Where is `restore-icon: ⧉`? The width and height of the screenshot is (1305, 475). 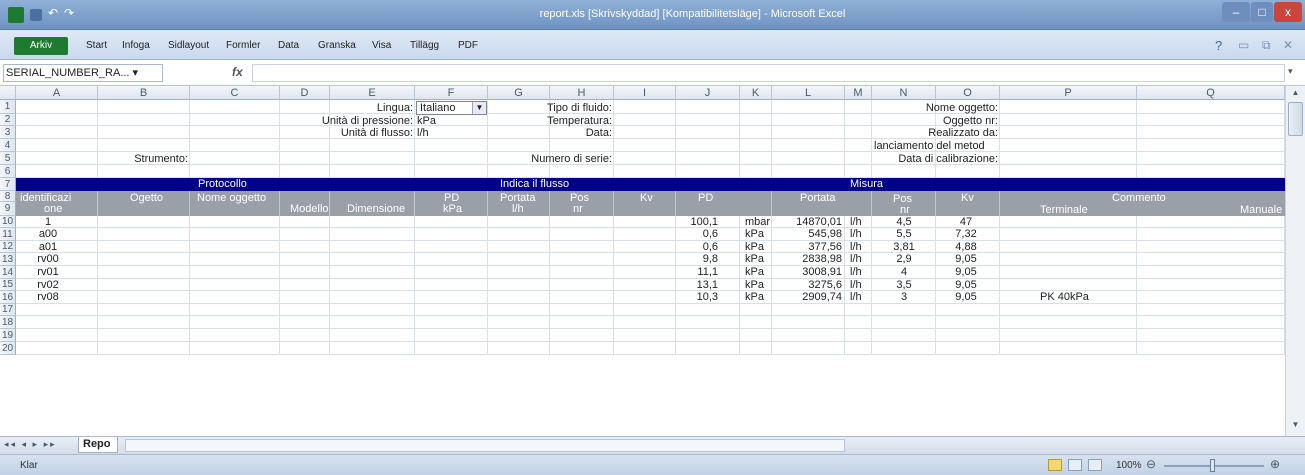 restore-icon: ⧉ is located at coordinates (1266, 45).